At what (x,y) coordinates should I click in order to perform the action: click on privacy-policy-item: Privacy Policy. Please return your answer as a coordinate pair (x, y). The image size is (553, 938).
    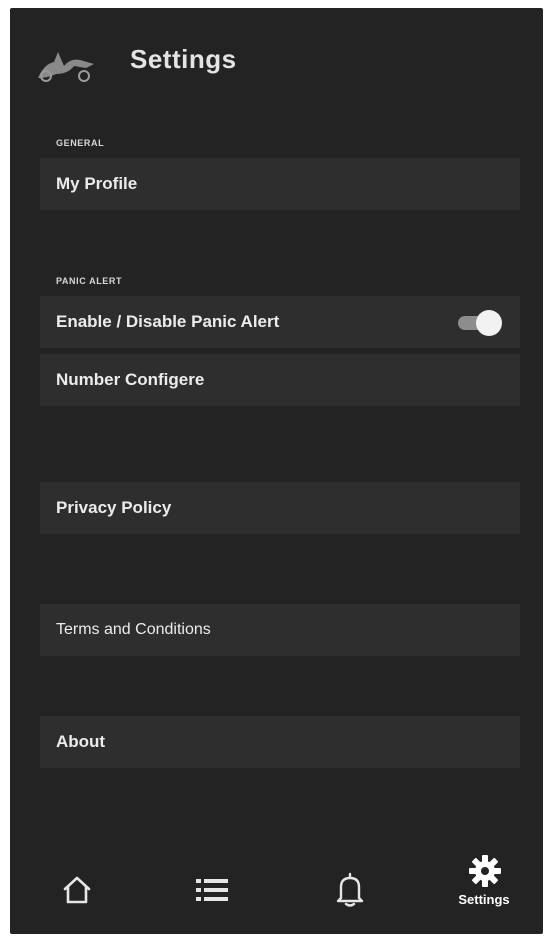
    Looking at the image, I should click on (280, 508).